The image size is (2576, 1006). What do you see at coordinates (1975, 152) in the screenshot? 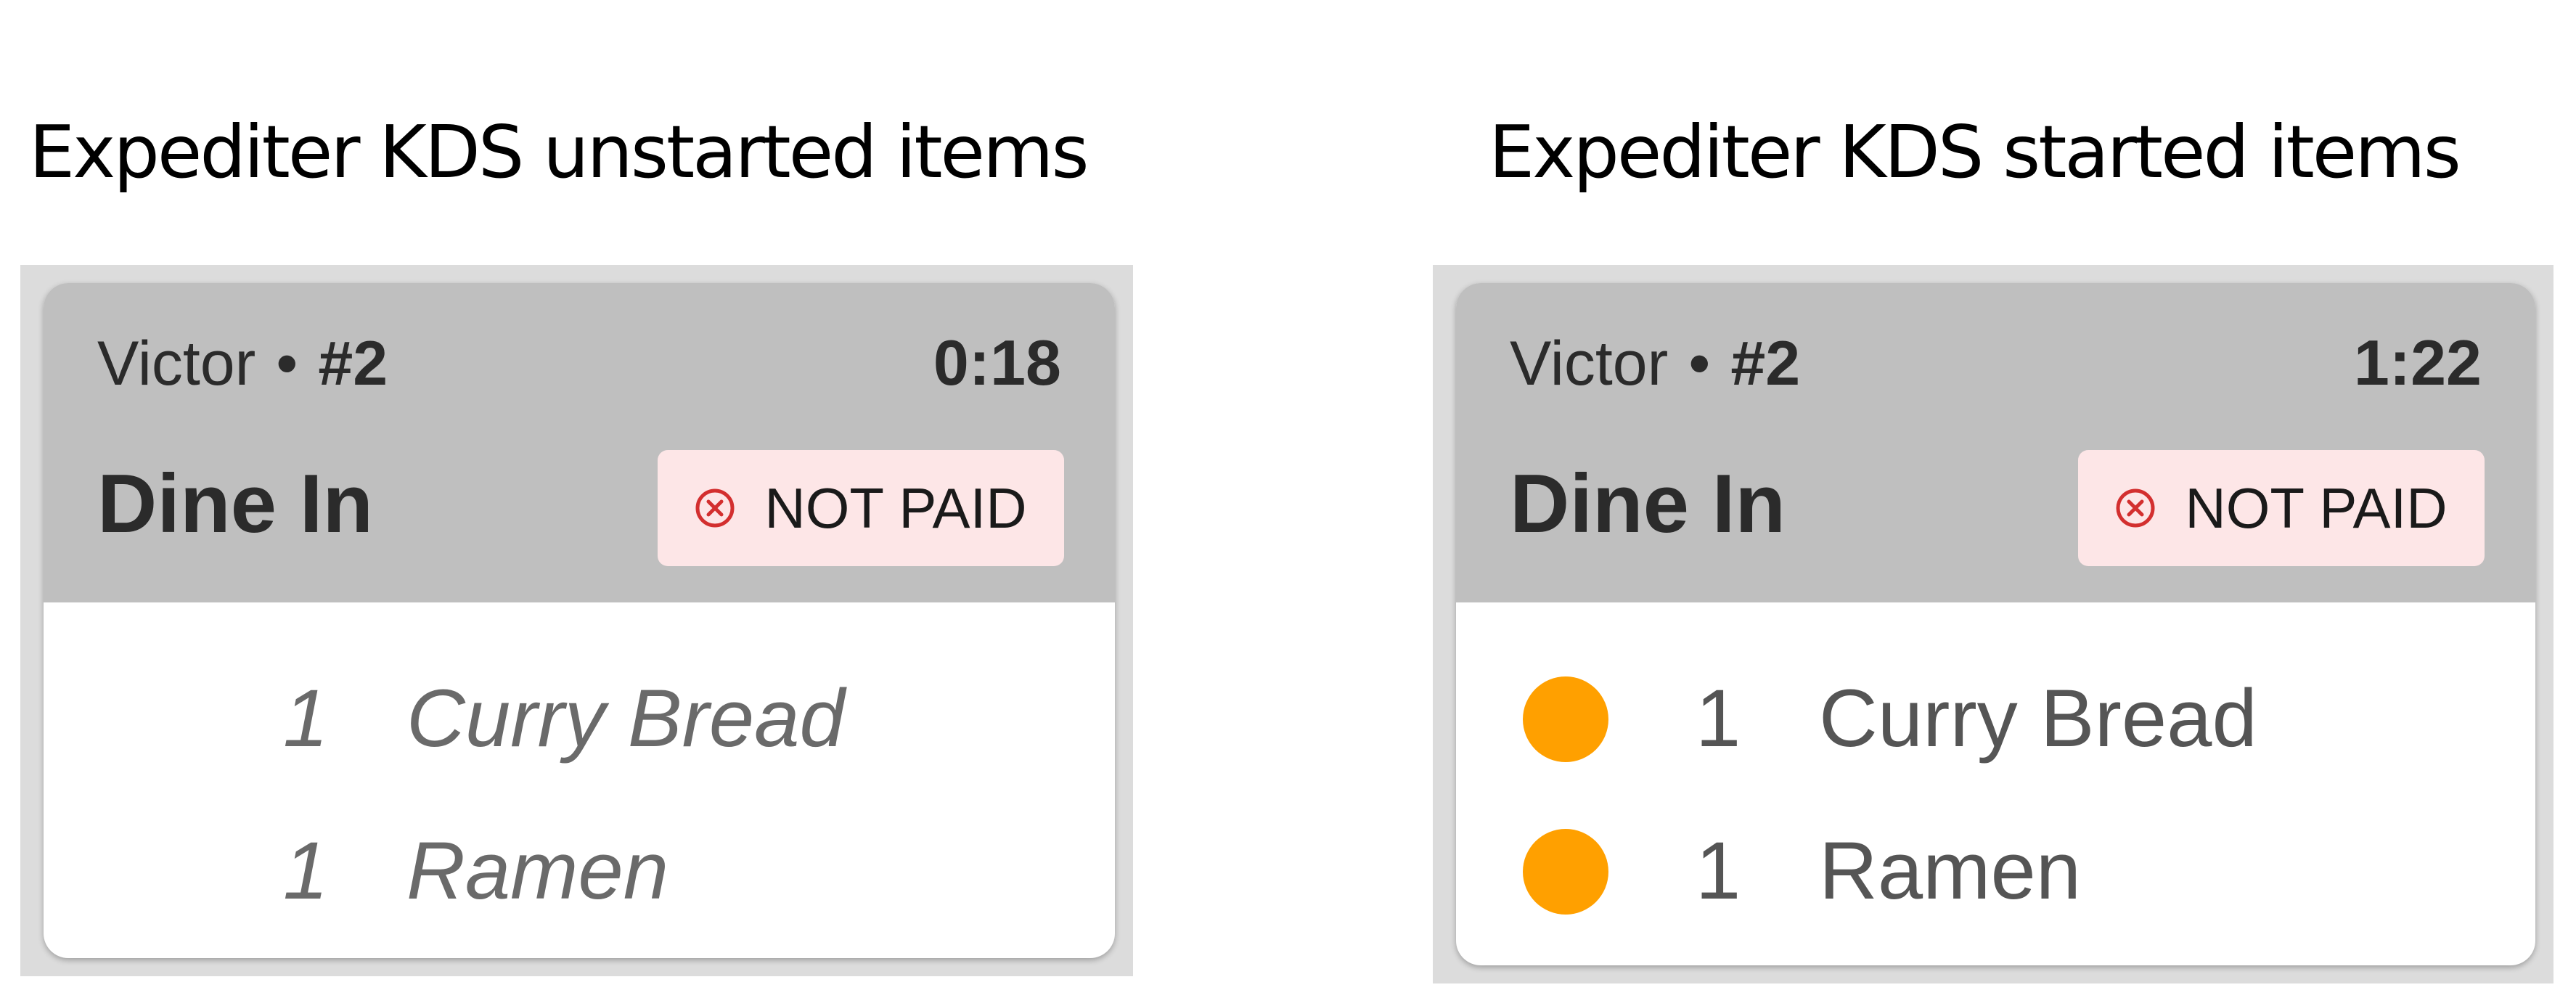
I see `panel-title: Expediter KDS started items` at bounding box center [1975, 152].